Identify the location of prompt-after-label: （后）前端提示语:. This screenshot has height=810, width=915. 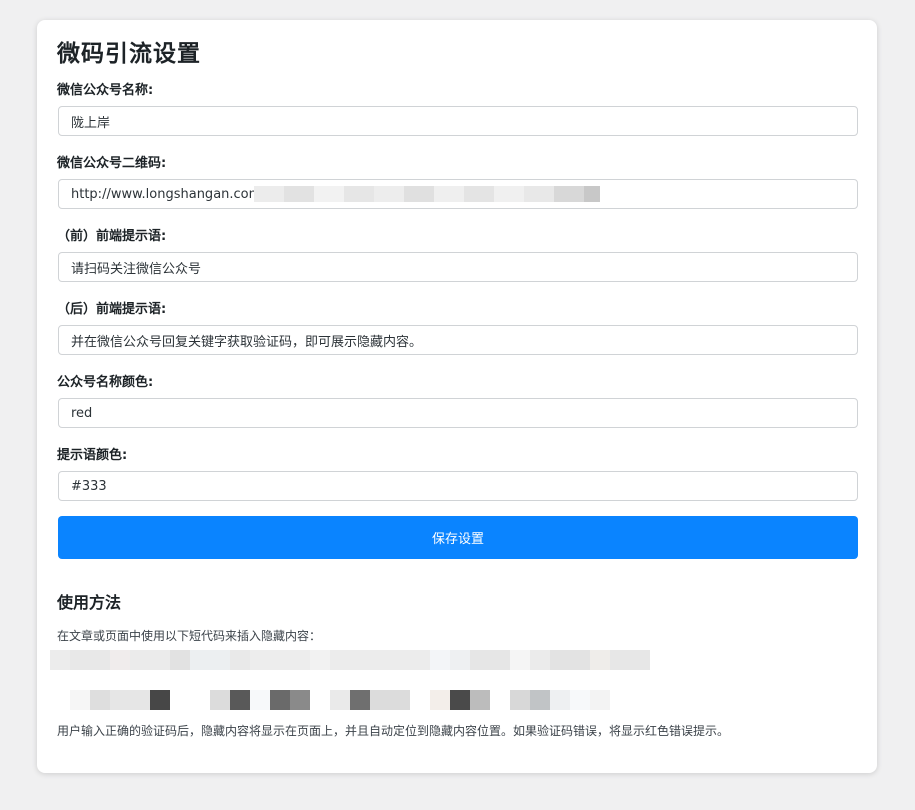
(112, 309).